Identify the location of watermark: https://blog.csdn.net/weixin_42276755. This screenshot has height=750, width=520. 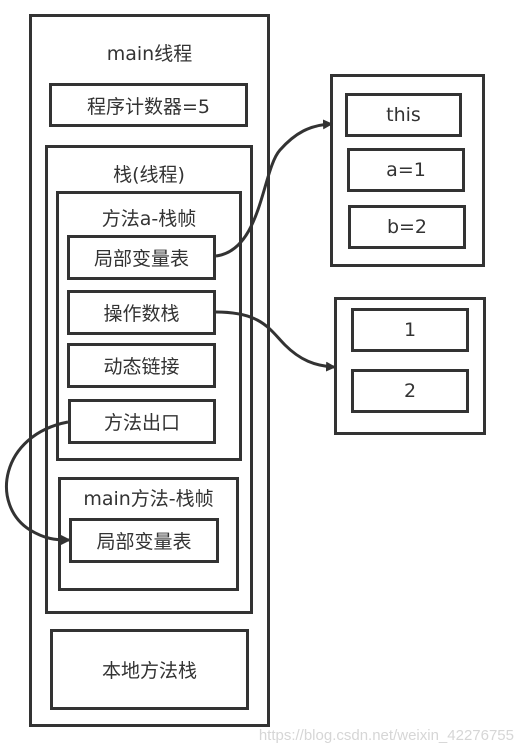
(386, 735).